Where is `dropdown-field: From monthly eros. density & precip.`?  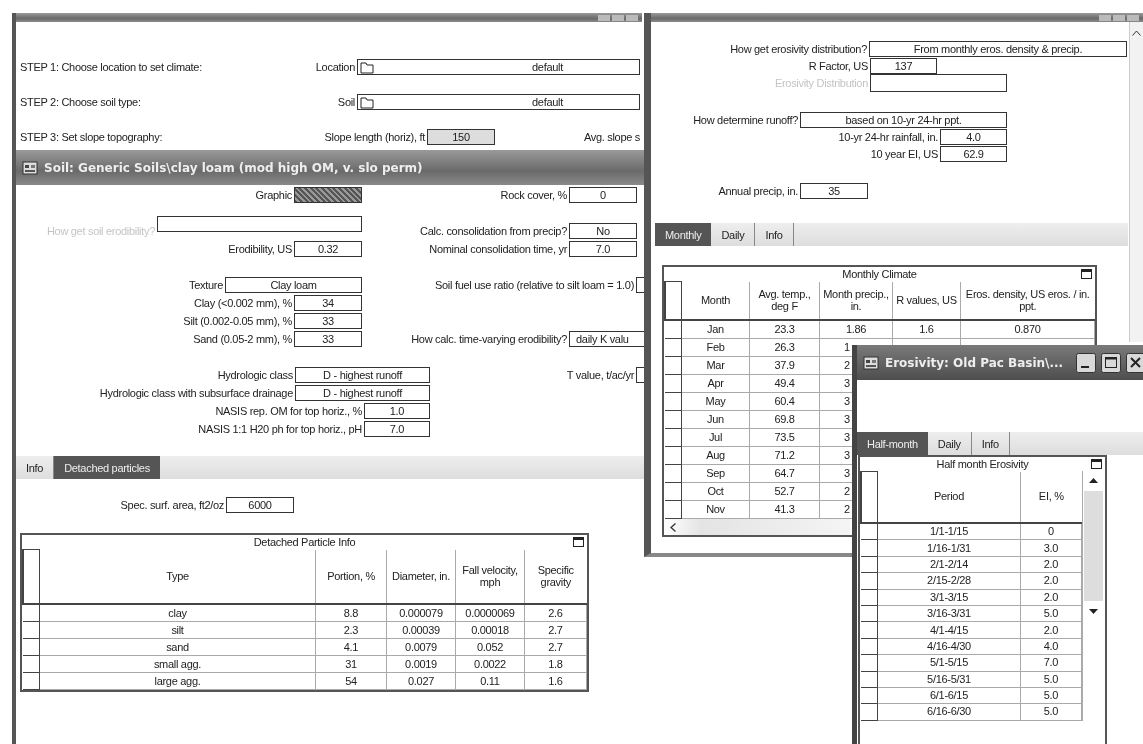 dropdown-field: From monthly eros. density & precip. is located at coordinates (998, 48).